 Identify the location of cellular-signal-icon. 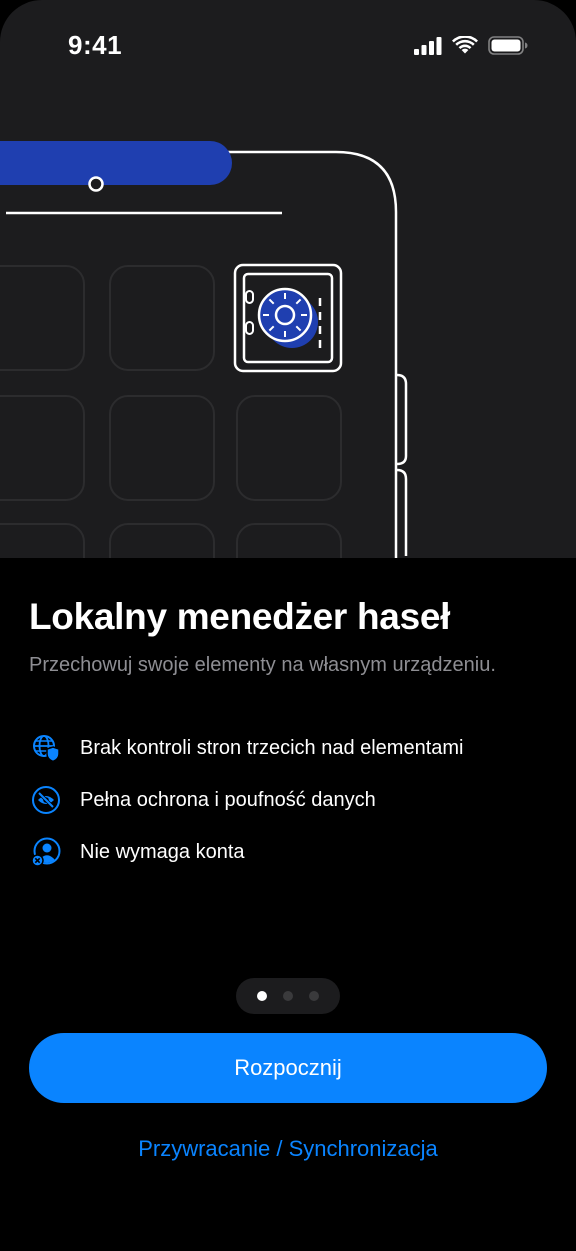
(428, 48).